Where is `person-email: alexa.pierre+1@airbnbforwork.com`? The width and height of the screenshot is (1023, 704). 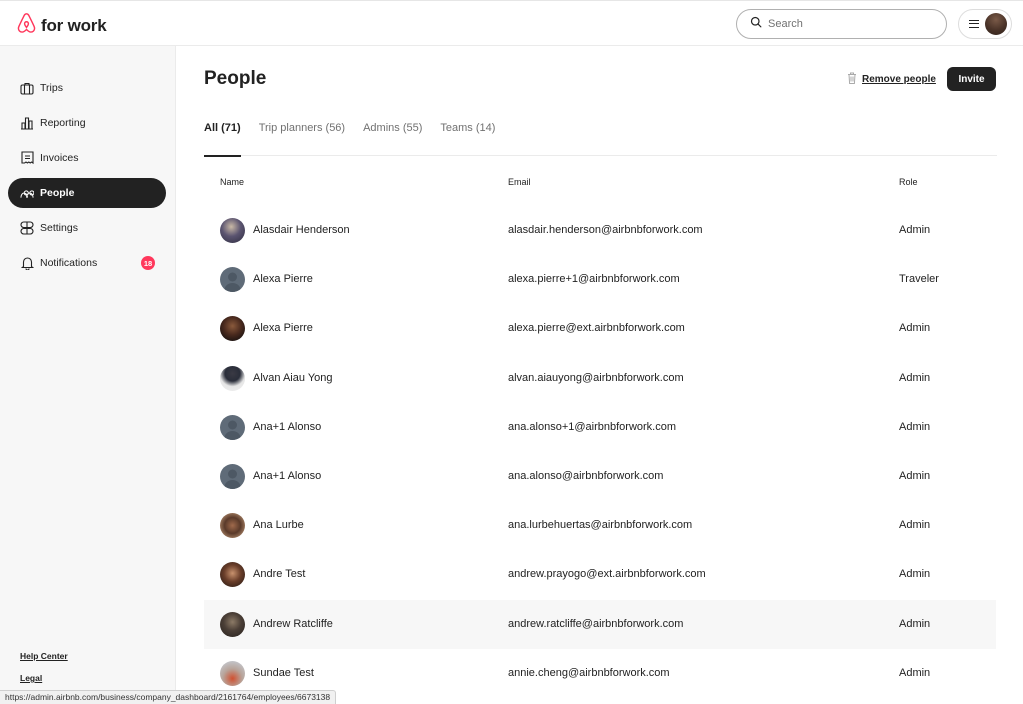
person-email: alexa.pierre+1@airbnbforwork.com is located at coordinates (594, 279).